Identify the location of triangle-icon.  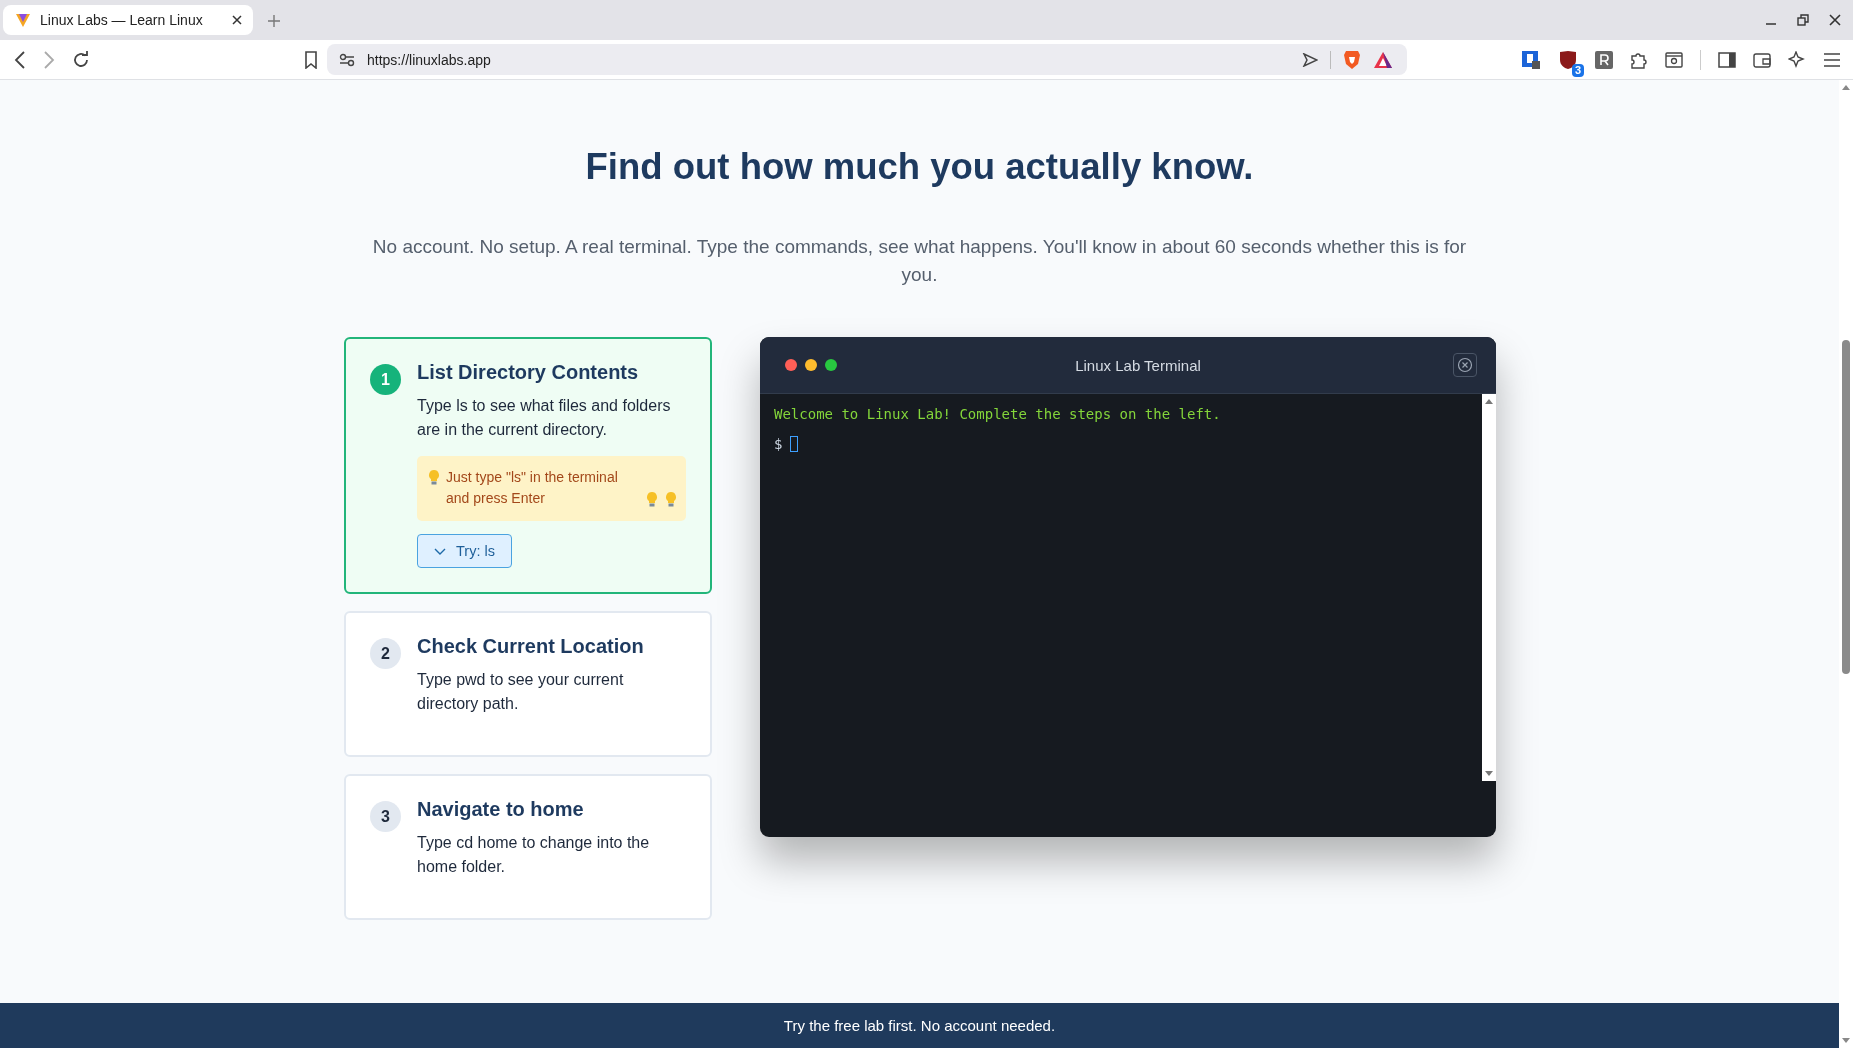
(1383, 59).